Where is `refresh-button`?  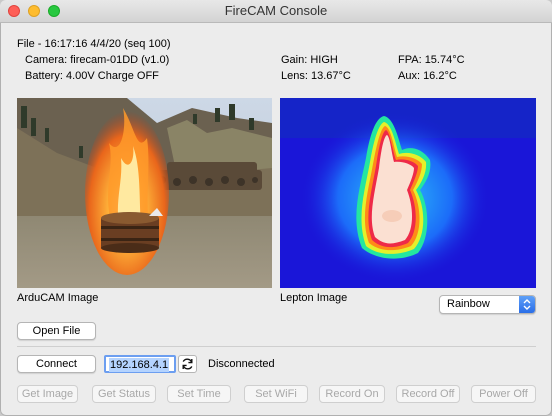 refresh-button is located at coordinates (187, 364).